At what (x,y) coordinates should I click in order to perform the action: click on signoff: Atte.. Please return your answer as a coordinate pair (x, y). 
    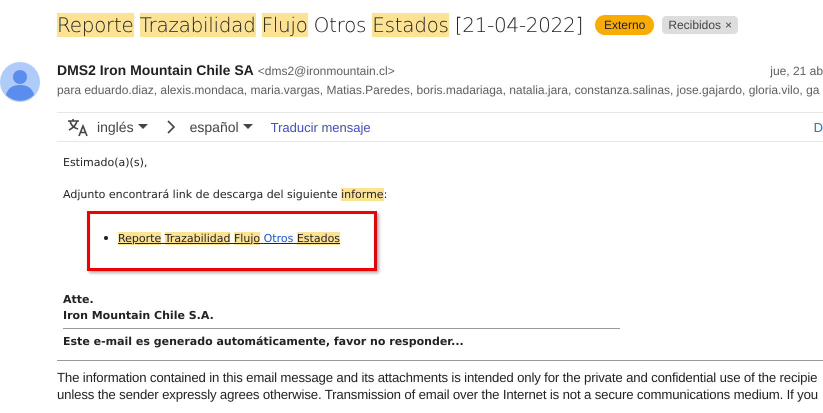
    Looking at the image, I should click on (79, 299).